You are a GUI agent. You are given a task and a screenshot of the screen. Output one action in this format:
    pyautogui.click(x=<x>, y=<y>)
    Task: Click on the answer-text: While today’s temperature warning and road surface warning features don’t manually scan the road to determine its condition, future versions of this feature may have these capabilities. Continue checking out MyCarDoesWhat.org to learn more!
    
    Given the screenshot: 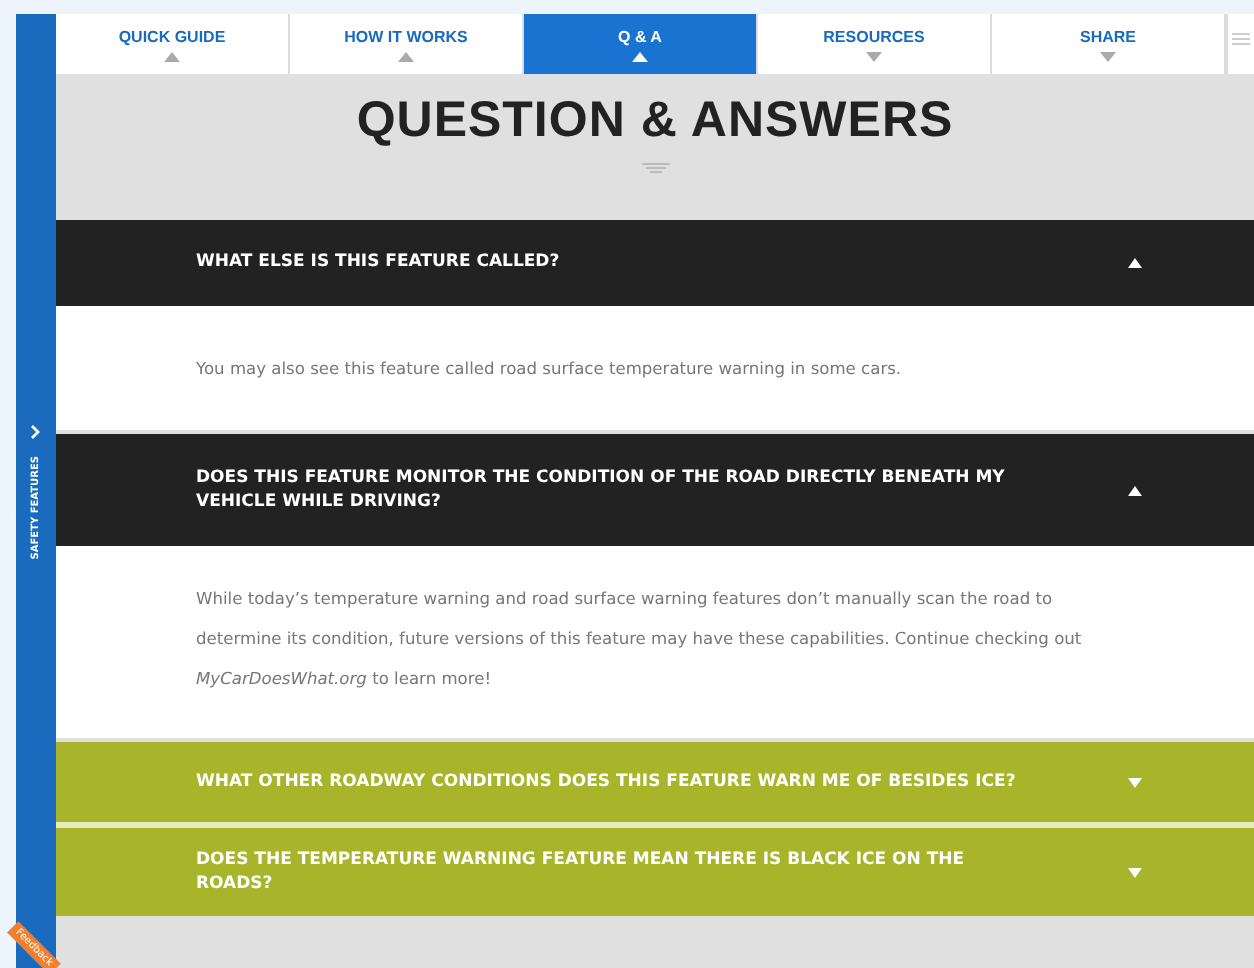 What is the action you would take?
    pyautogui.click(x=640, y=639)
    